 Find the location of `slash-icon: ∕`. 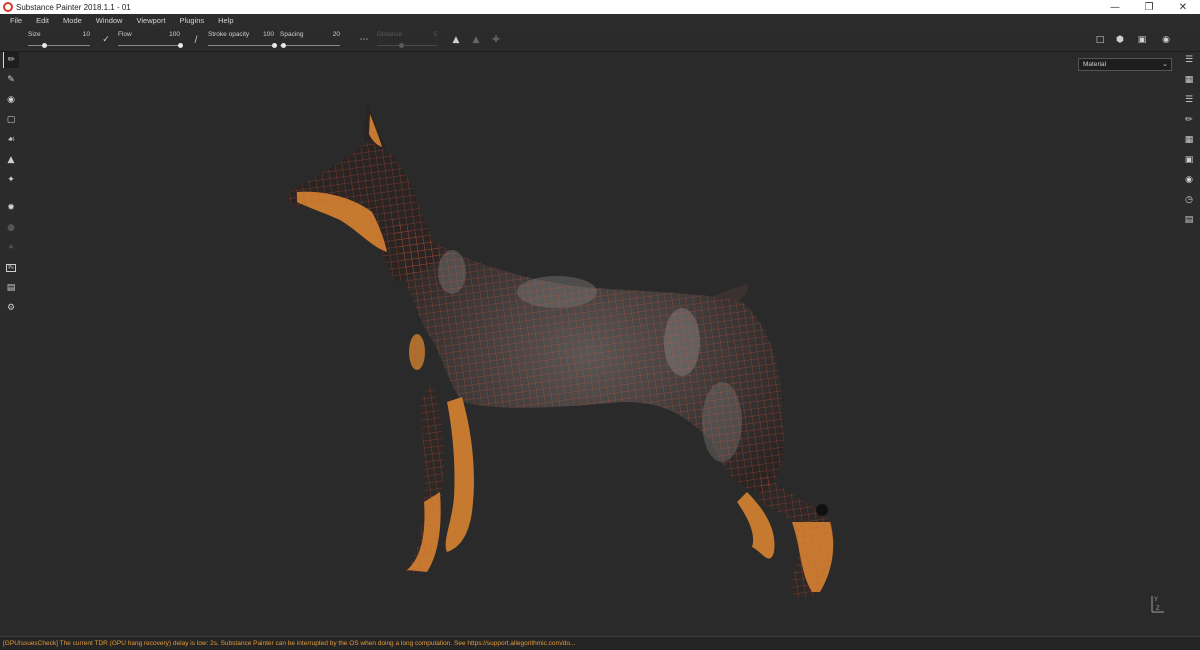

slash-icon: ∕ is located at coordinates (196, 40).